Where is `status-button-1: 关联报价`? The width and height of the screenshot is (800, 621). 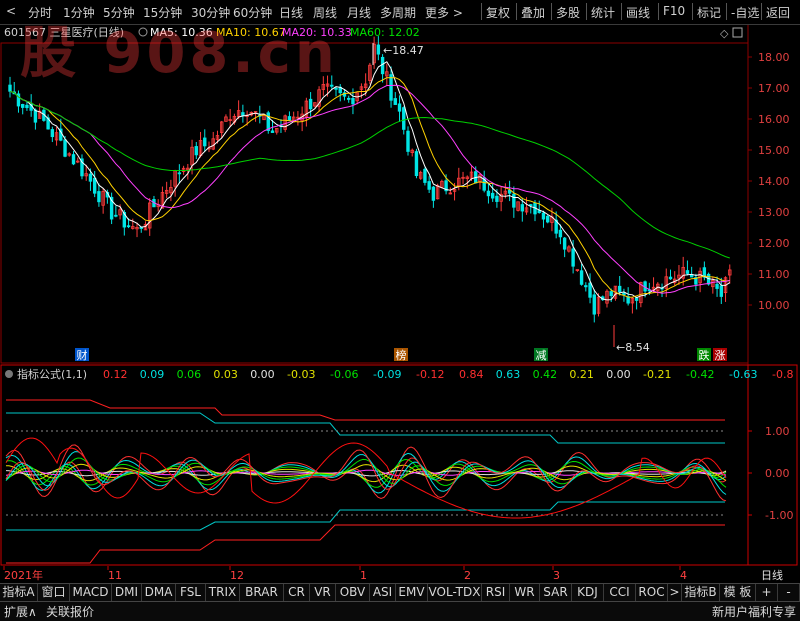 status-button-1: 关联报价 is located at coordinates (70, 611).